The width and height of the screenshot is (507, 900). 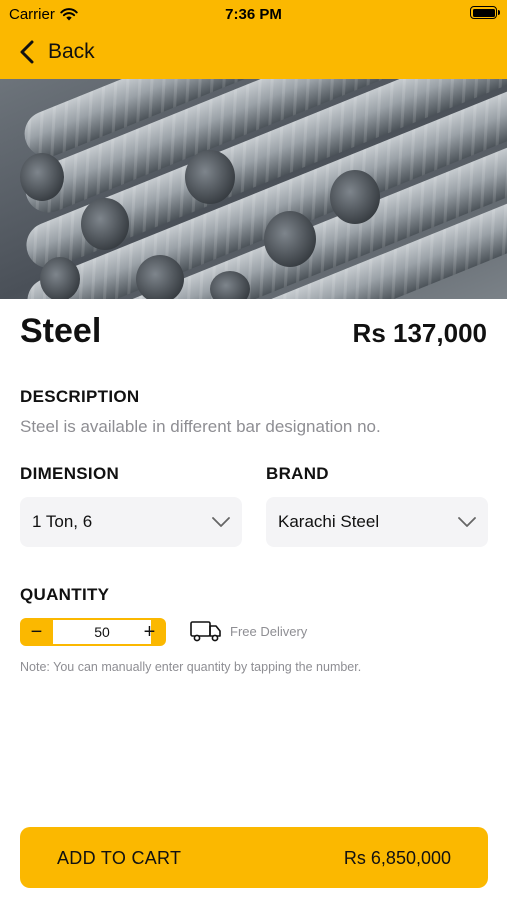 I want to click on quantity-label: QUANTITY, so click(x=65, y=594).